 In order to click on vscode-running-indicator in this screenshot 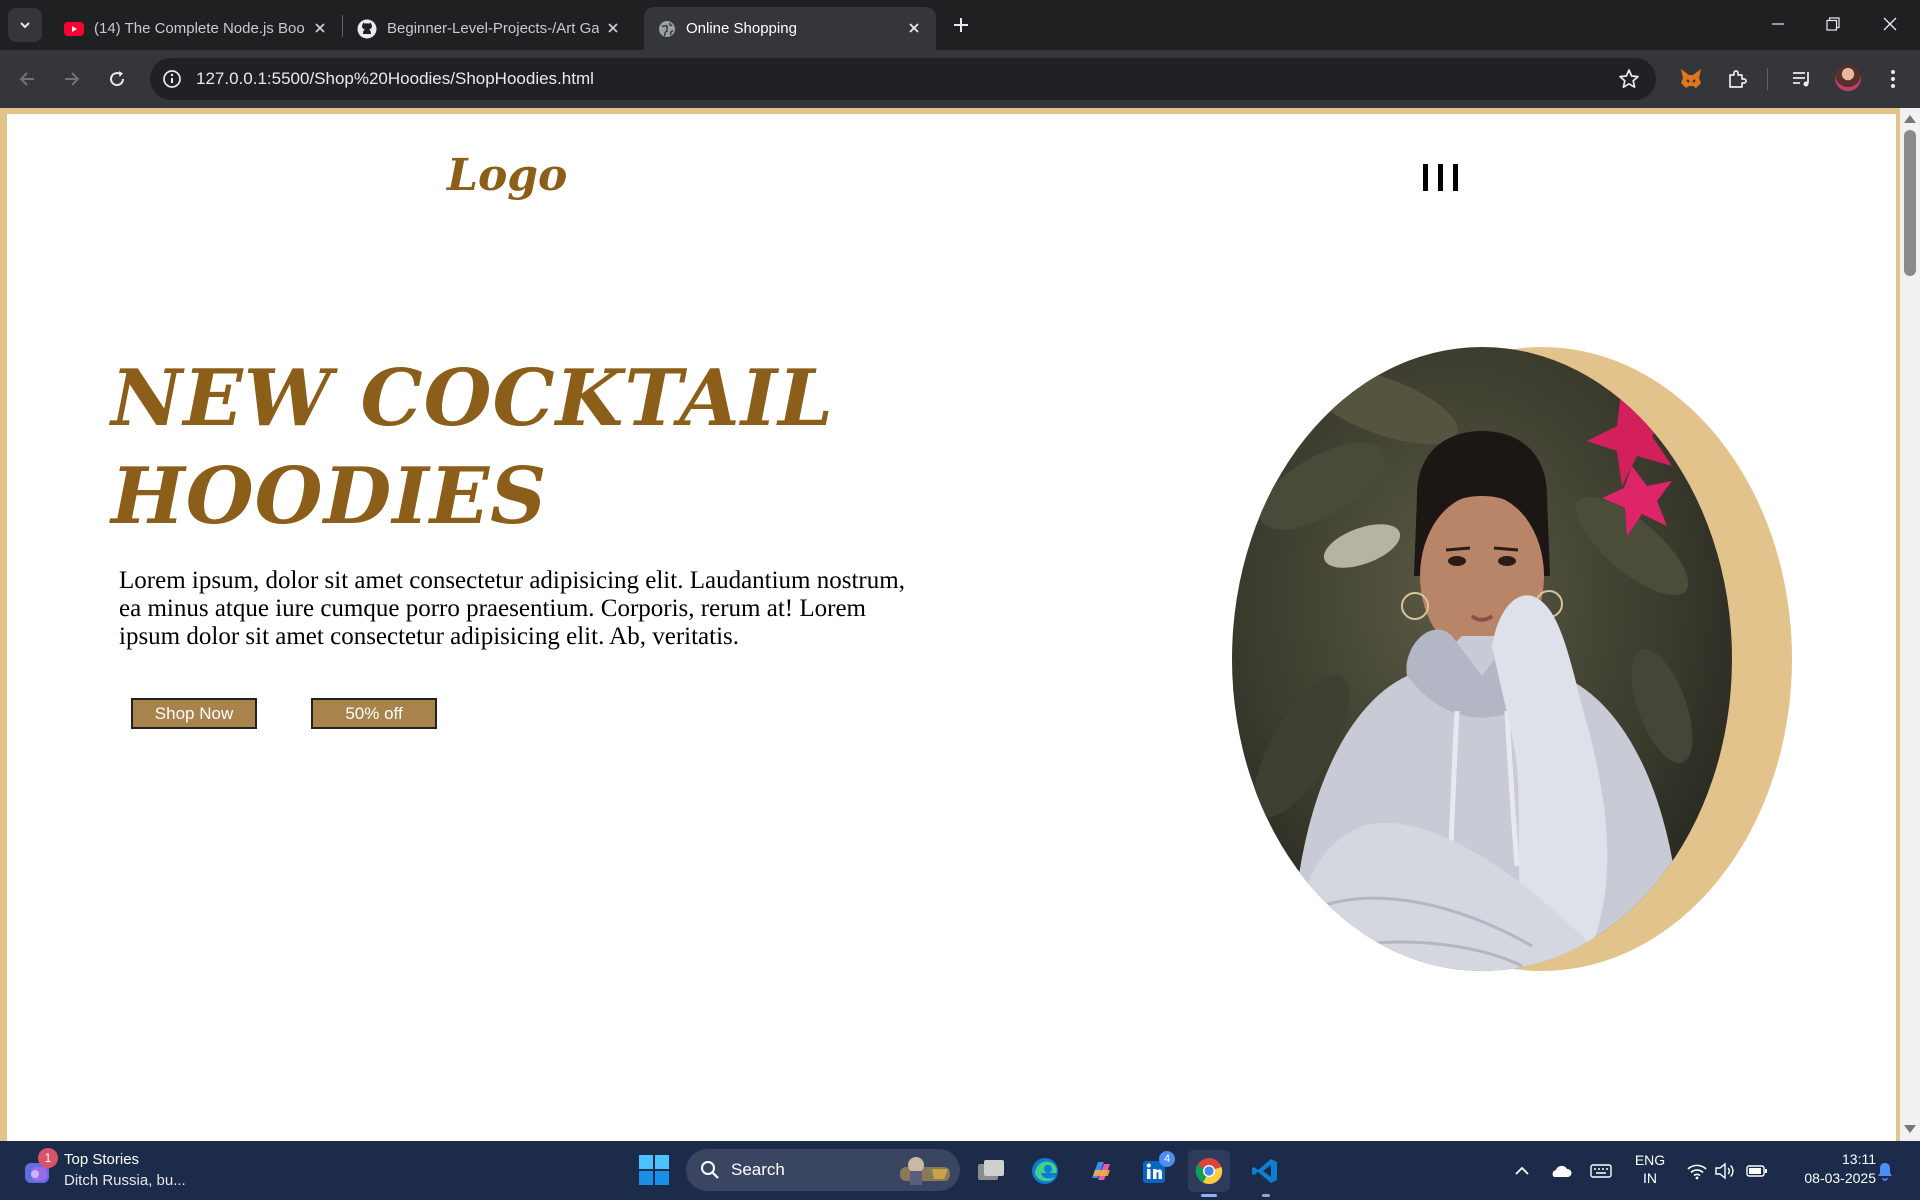, I will do `click(1266, 1195)`.